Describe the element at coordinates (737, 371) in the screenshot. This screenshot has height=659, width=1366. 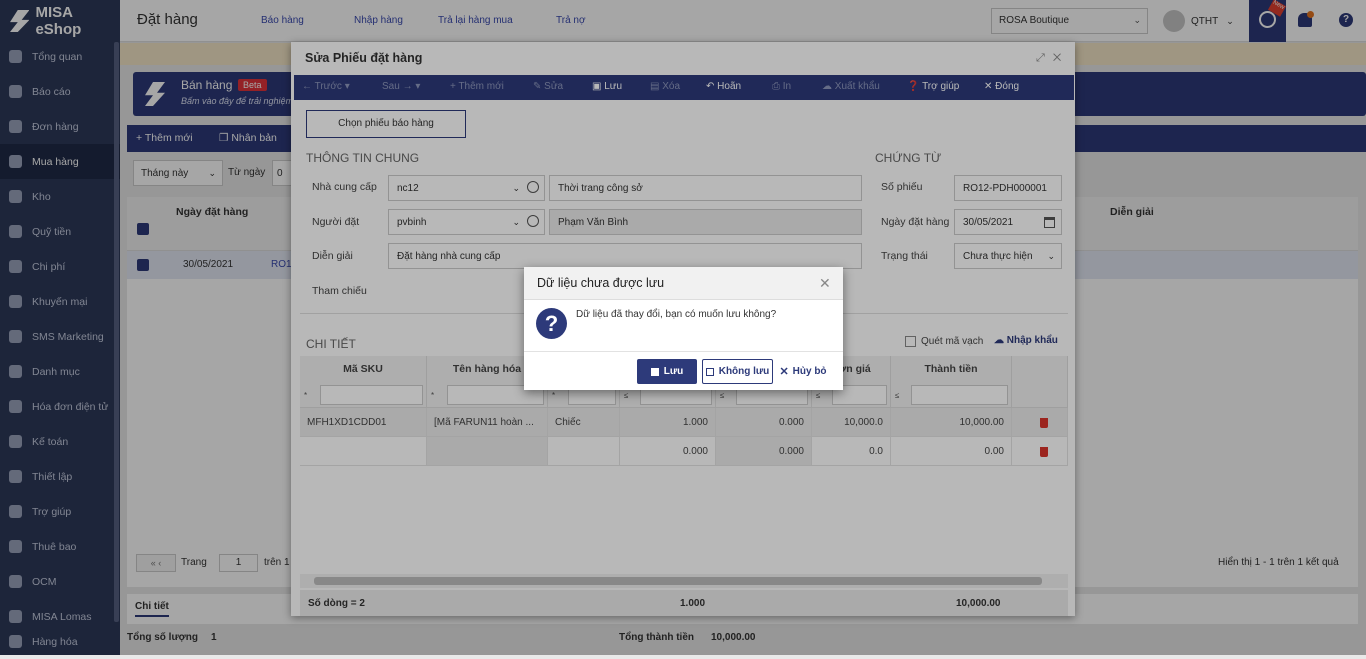
I see `dont-save-button: Không lưu` at that location.